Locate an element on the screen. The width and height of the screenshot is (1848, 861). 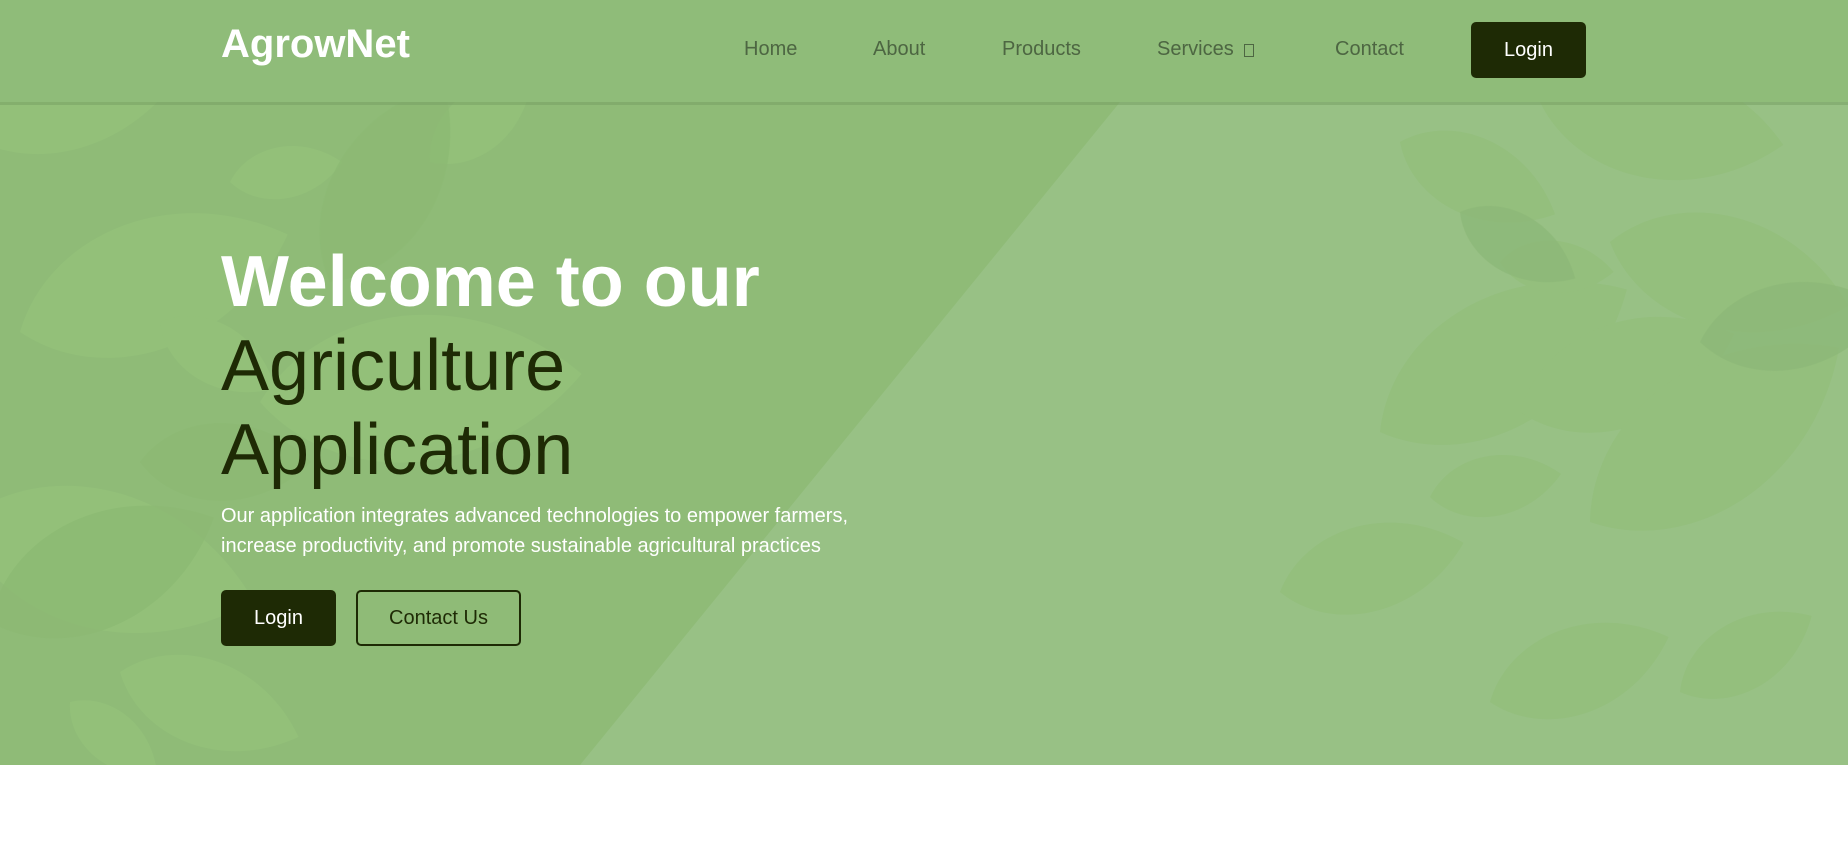
nav-services-dropdown: Services is located at coordinates (1205, 49).